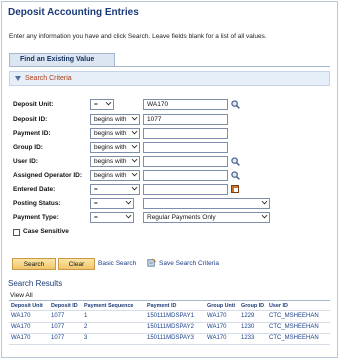 The image size is (339, 359). What do you see at coordinates (102, 104) in the screenshot?
I see `deposit-unit-operator: =` at bounding box center [102, 104].